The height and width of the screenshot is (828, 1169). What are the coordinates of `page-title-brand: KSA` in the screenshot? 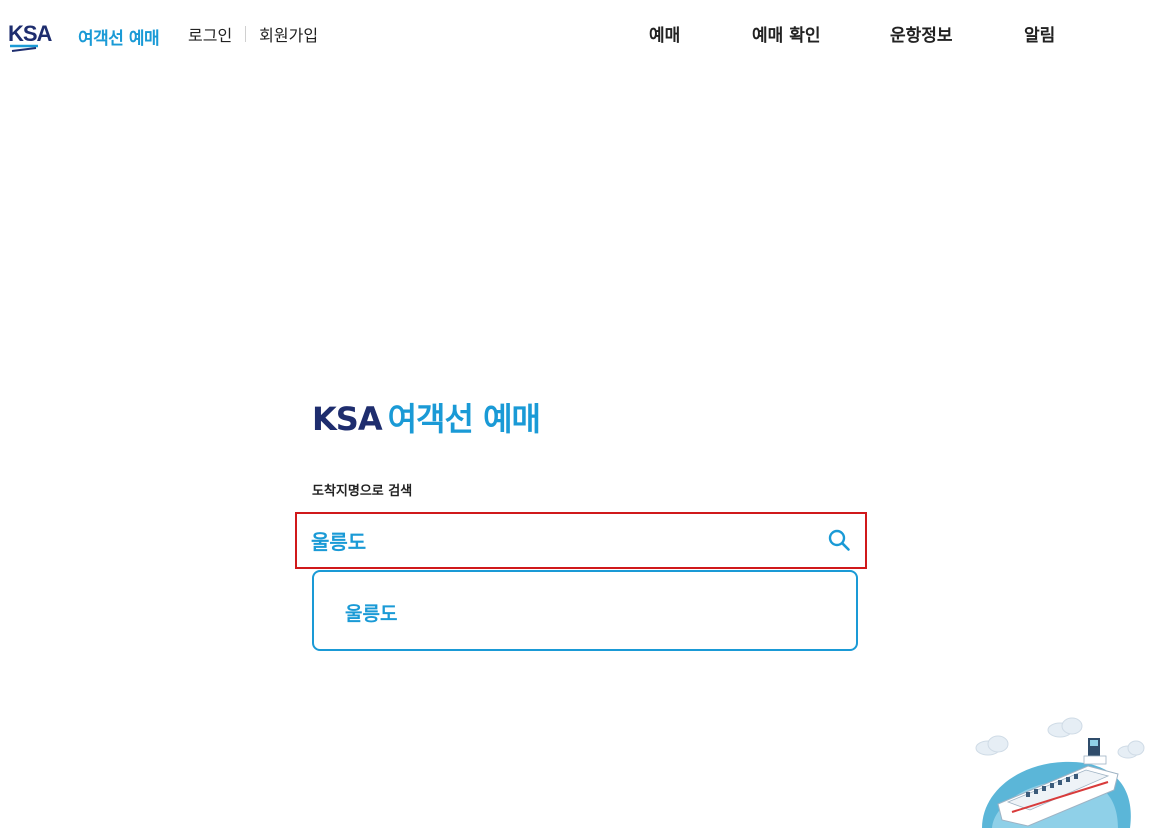 It's located at (347, 419).